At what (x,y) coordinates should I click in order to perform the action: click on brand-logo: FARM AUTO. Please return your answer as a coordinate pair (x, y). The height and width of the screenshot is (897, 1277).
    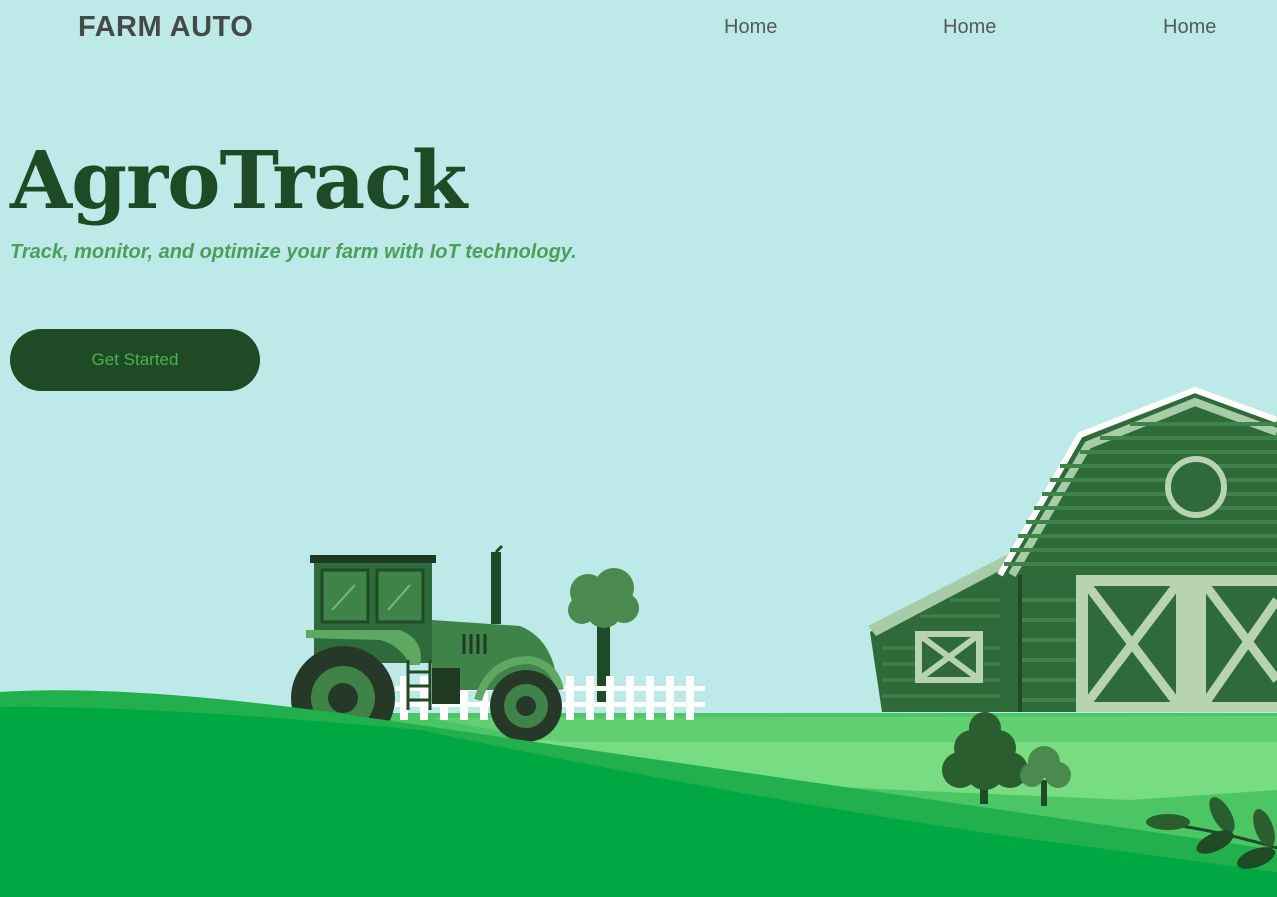
    Looking at the image, I should click on (165, 27).